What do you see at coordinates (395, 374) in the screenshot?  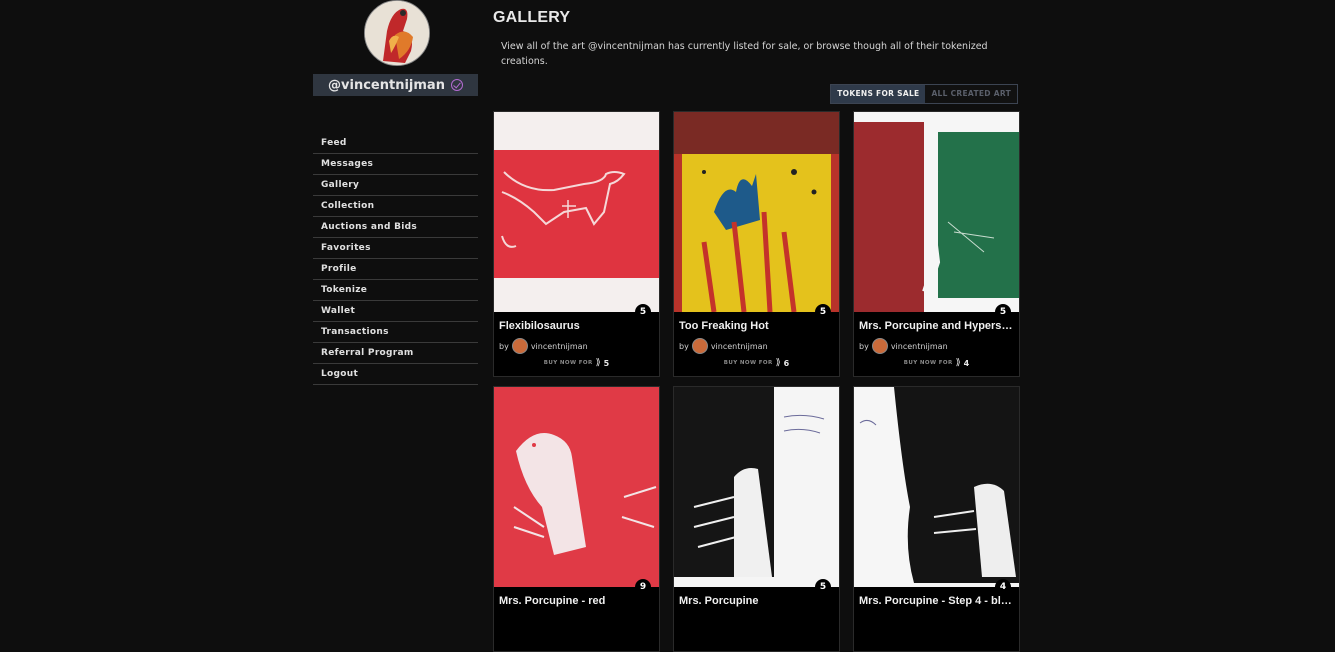 I see `sidebar-item-logout: Logout` at bounding box center [395, 374].